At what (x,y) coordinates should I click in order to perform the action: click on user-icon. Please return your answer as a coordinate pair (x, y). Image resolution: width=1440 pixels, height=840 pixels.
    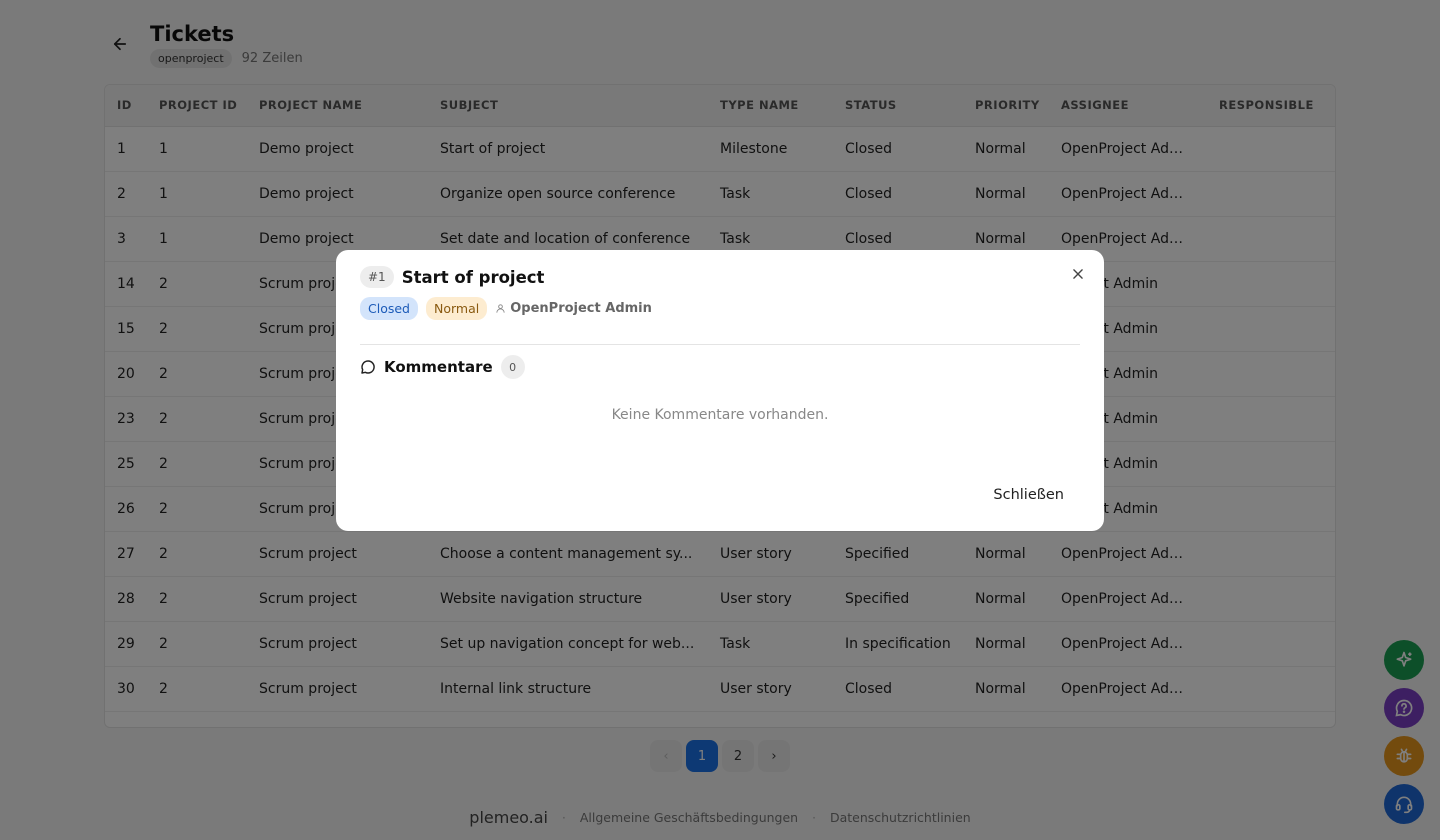
    Looking at the image, I should click on (500, 308).